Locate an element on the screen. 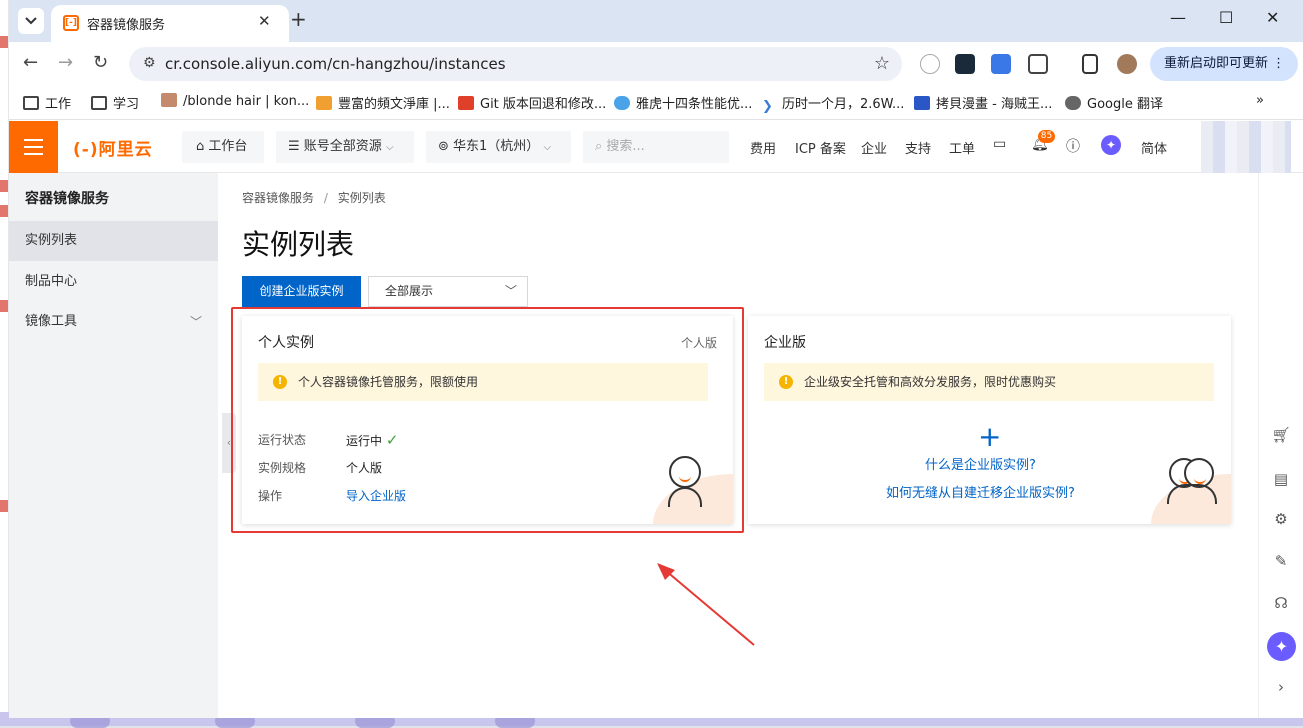  bookmark-label: Google 翻译 is located at coordinates (1125, 104).